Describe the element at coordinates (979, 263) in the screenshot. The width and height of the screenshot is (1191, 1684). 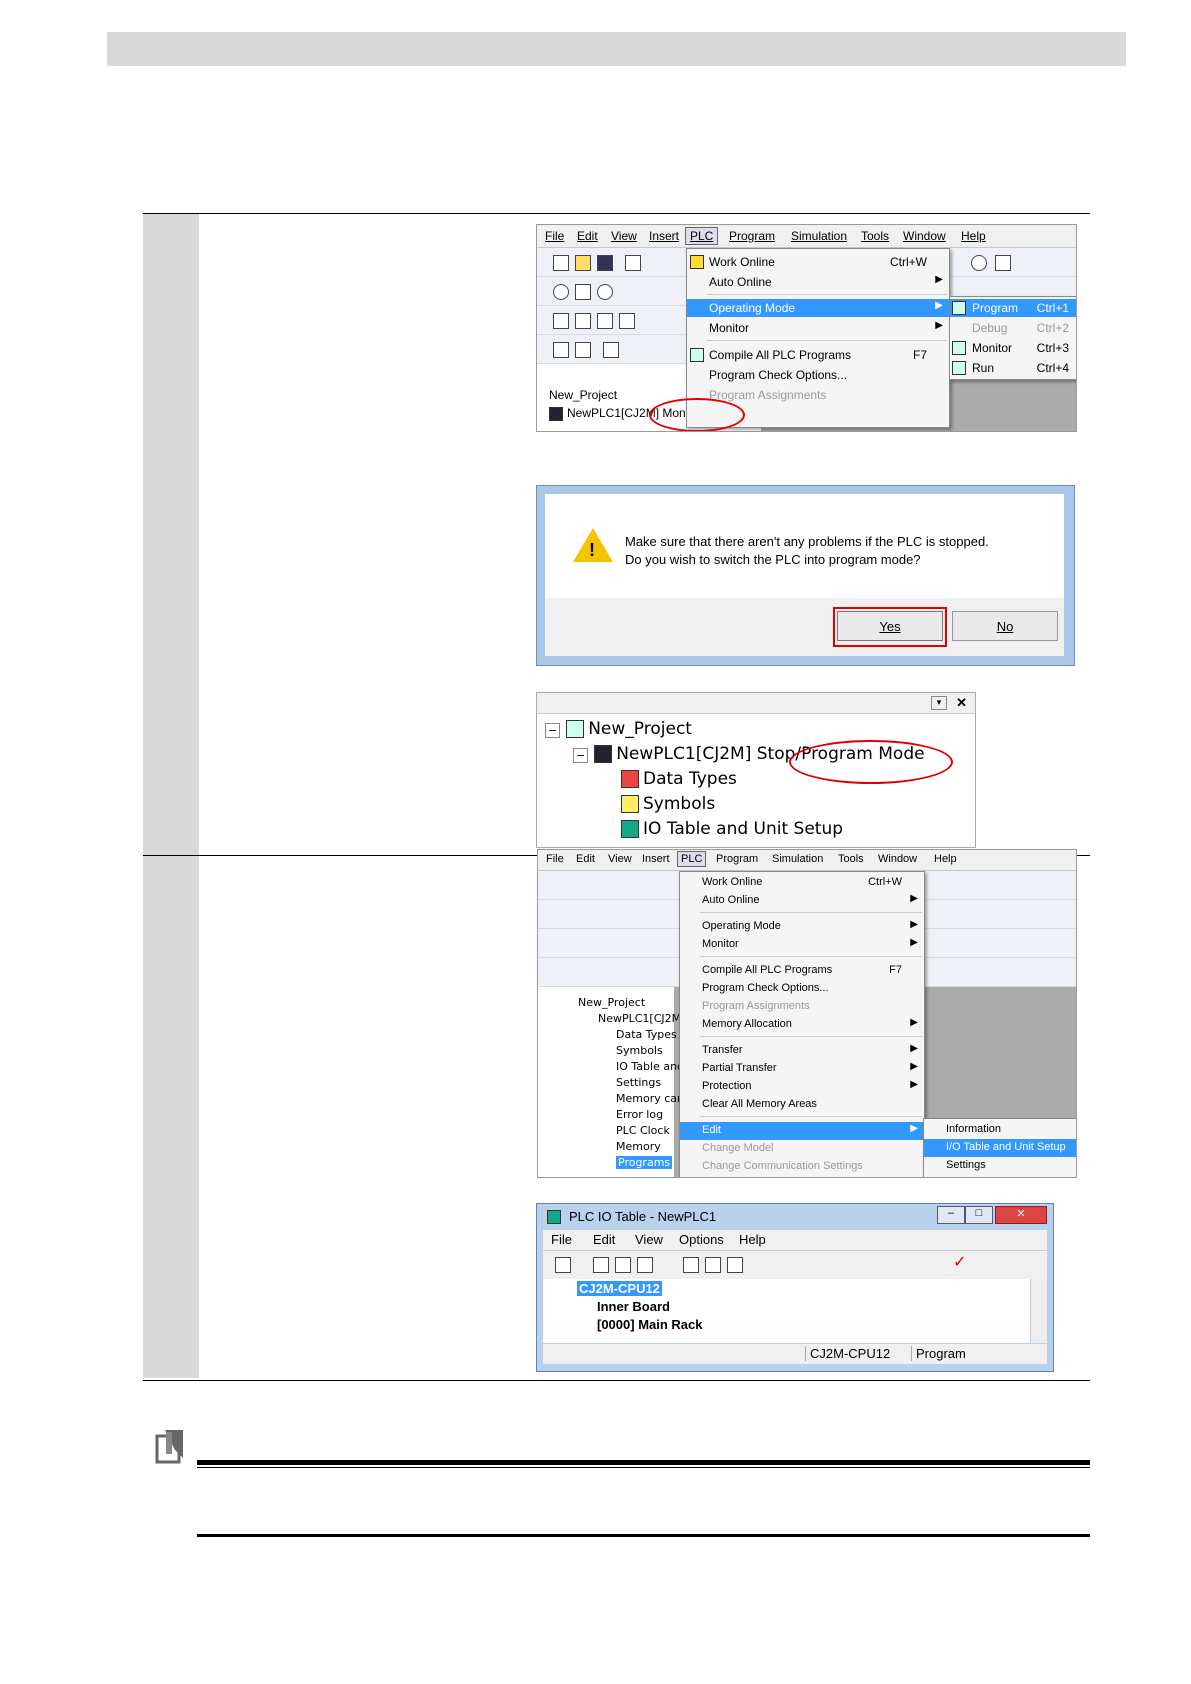
I see `info-icon` at that location.